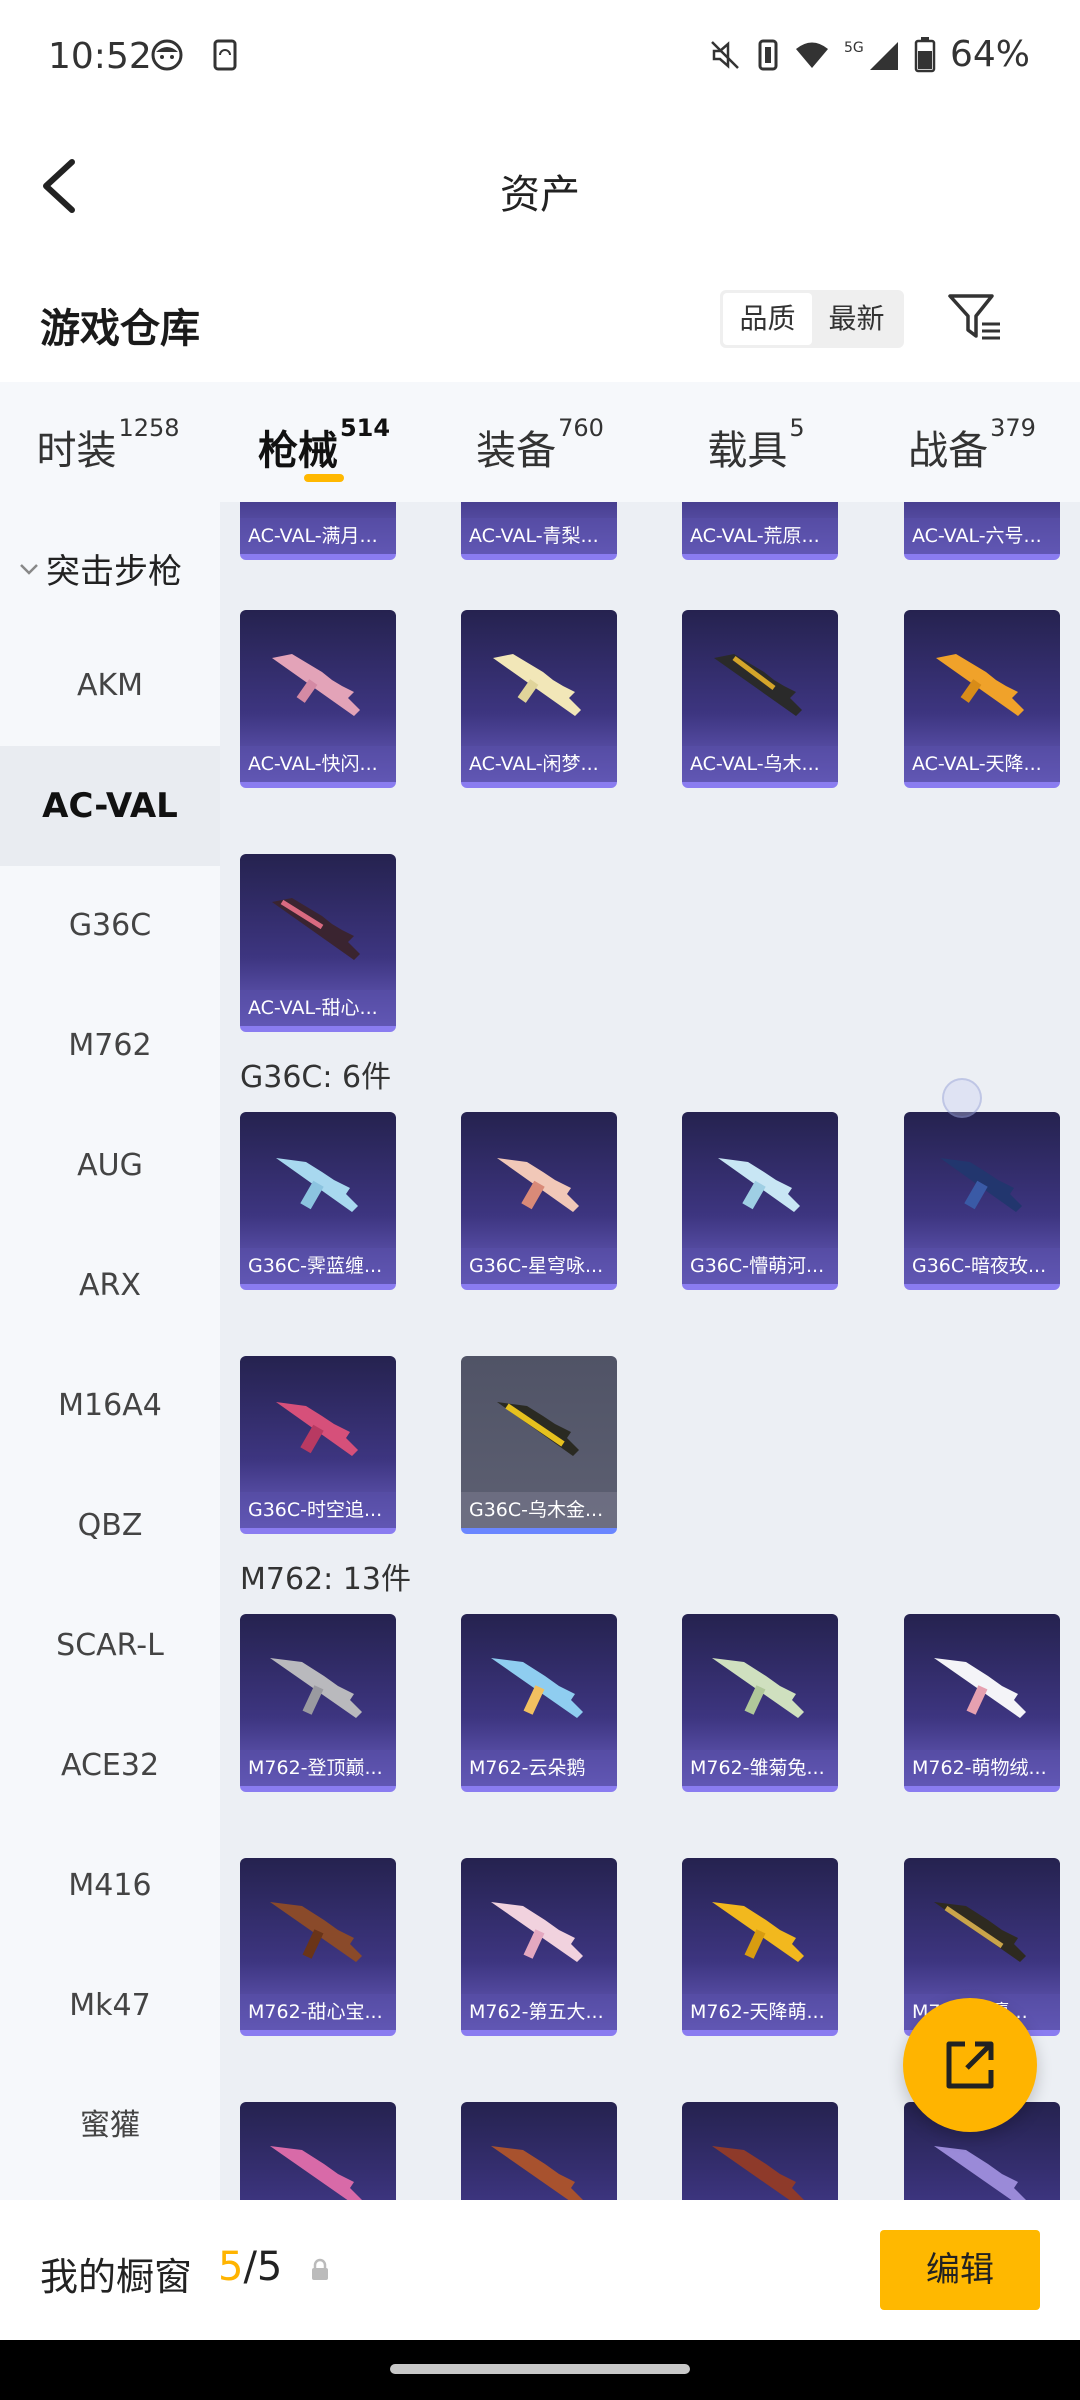 The image size is (1080, 2400). What do you see at coordinates (767, 319) in the screenshot?
I see `sort-quality-button: 品质` at bounding box center [767, 319].